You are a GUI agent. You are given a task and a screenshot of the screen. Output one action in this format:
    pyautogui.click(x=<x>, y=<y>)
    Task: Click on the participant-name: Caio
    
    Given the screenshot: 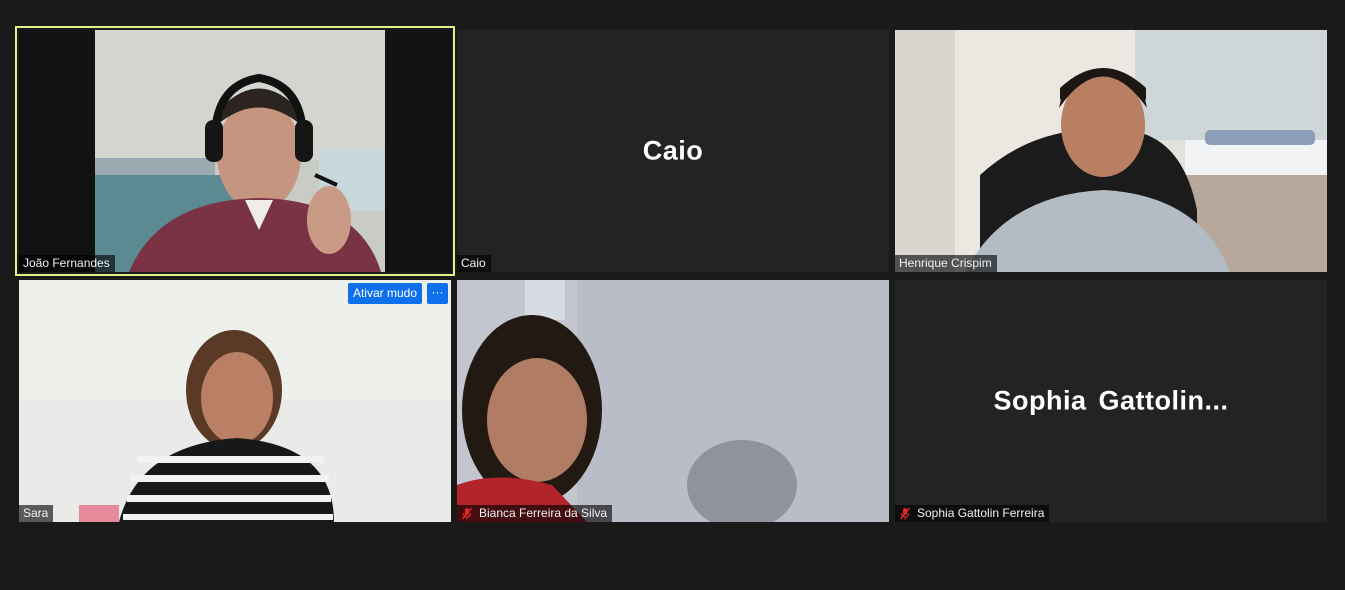 What is the action you would take?
    pyautogui.click(x=473, y=263)
    